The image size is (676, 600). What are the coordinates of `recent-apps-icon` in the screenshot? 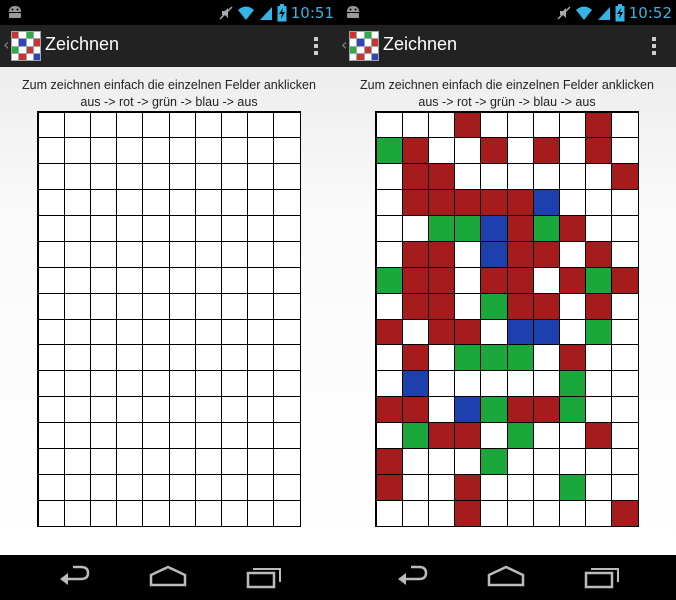 It's located at (602, 577).